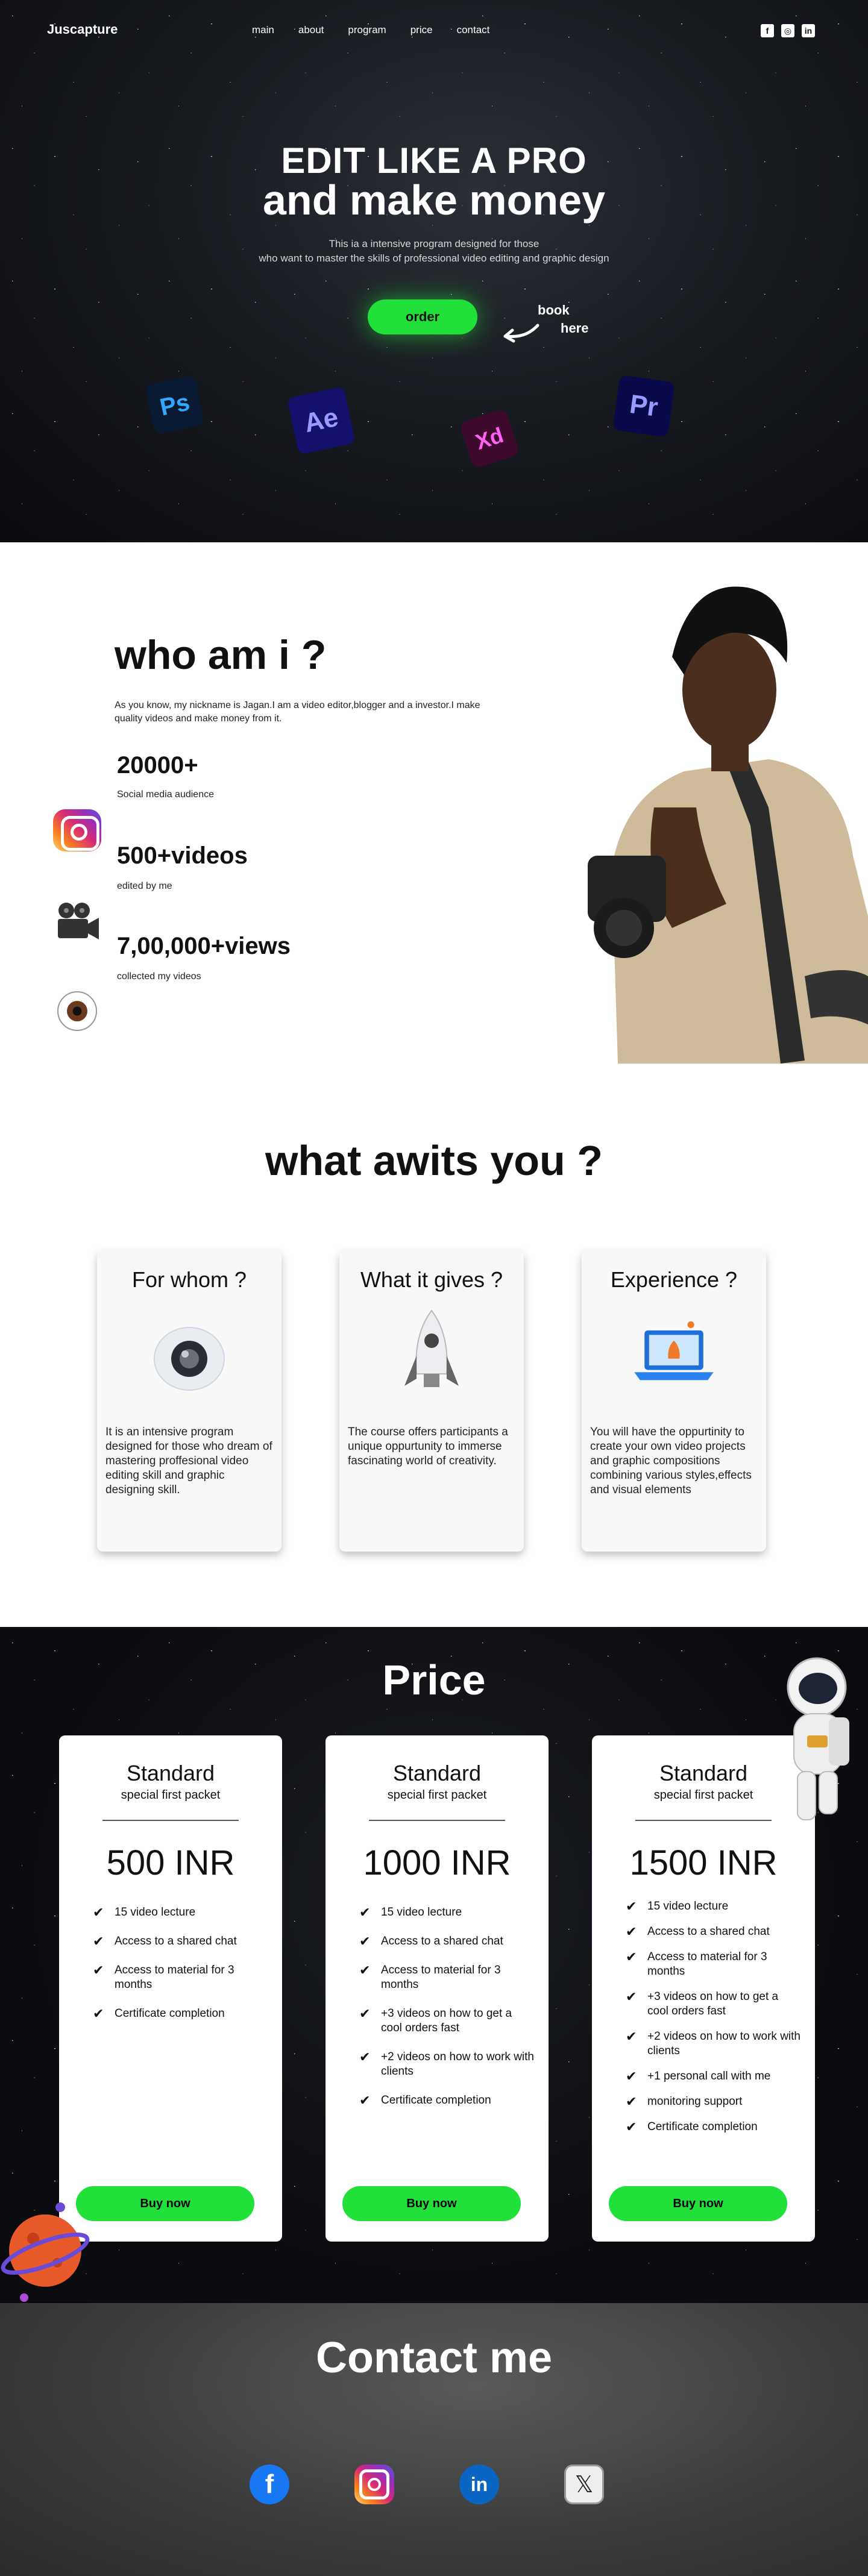 The image size is (868, 2576). What do you see at coordinates (434, 1679) in the screenshot?
I see `price-title: Price` at bounding box center [434, 1679].